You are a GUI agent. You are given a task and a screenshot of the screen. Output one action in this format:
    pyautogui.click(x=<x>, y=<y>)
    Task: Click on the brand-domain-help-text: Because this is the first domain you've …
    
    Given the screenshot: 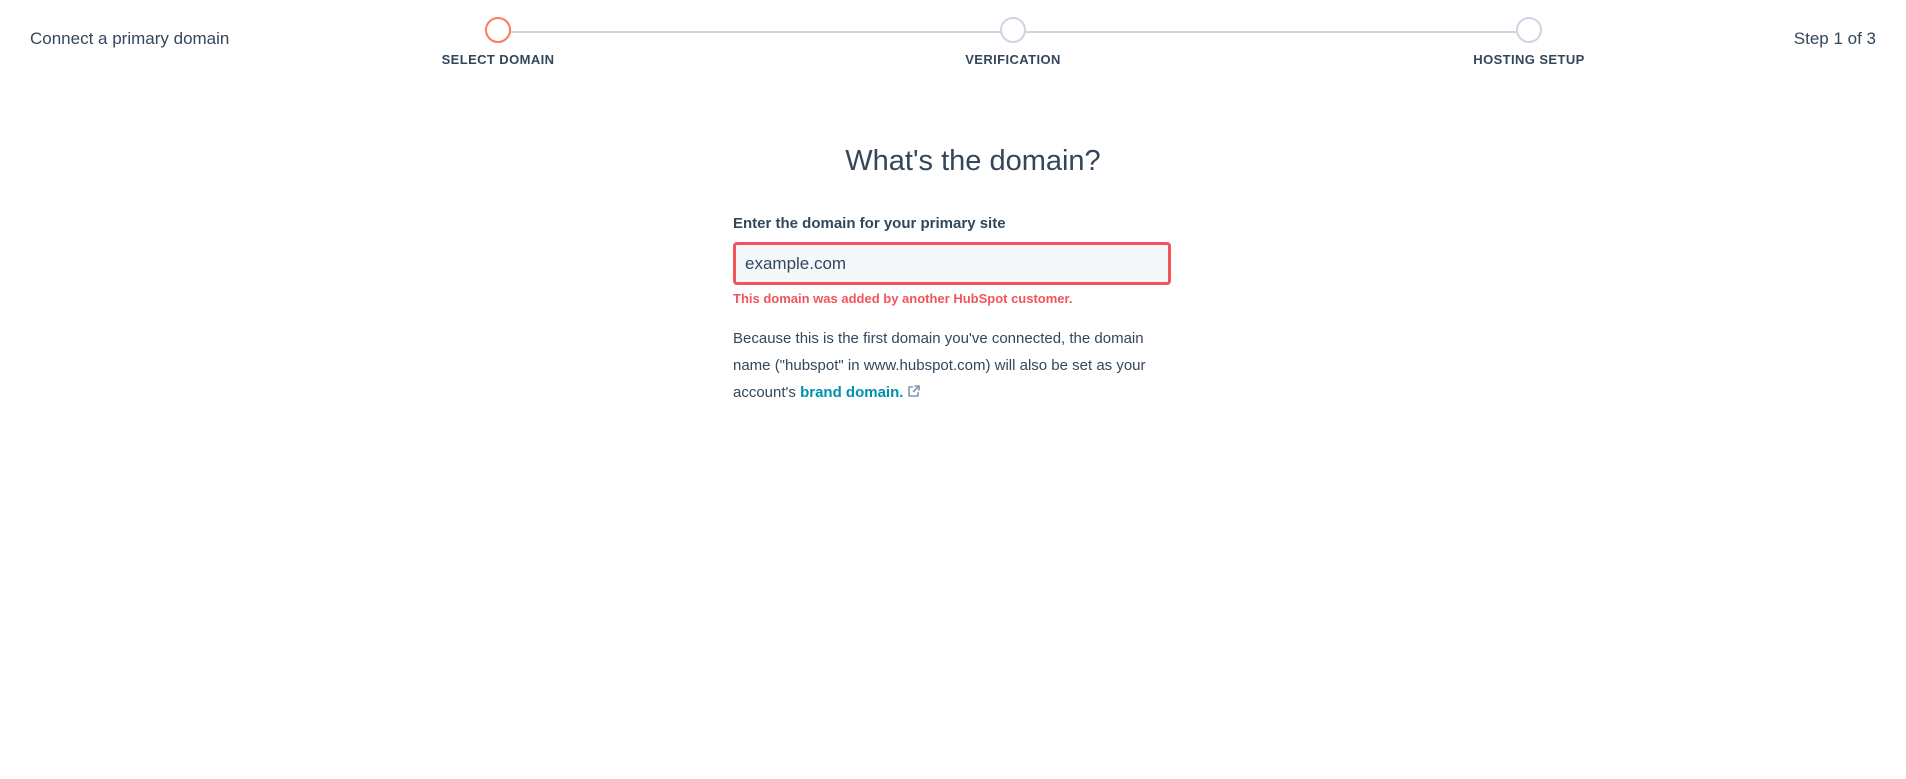 What is the action you would take?
    pyautogui.click(x=953, y=365)
    